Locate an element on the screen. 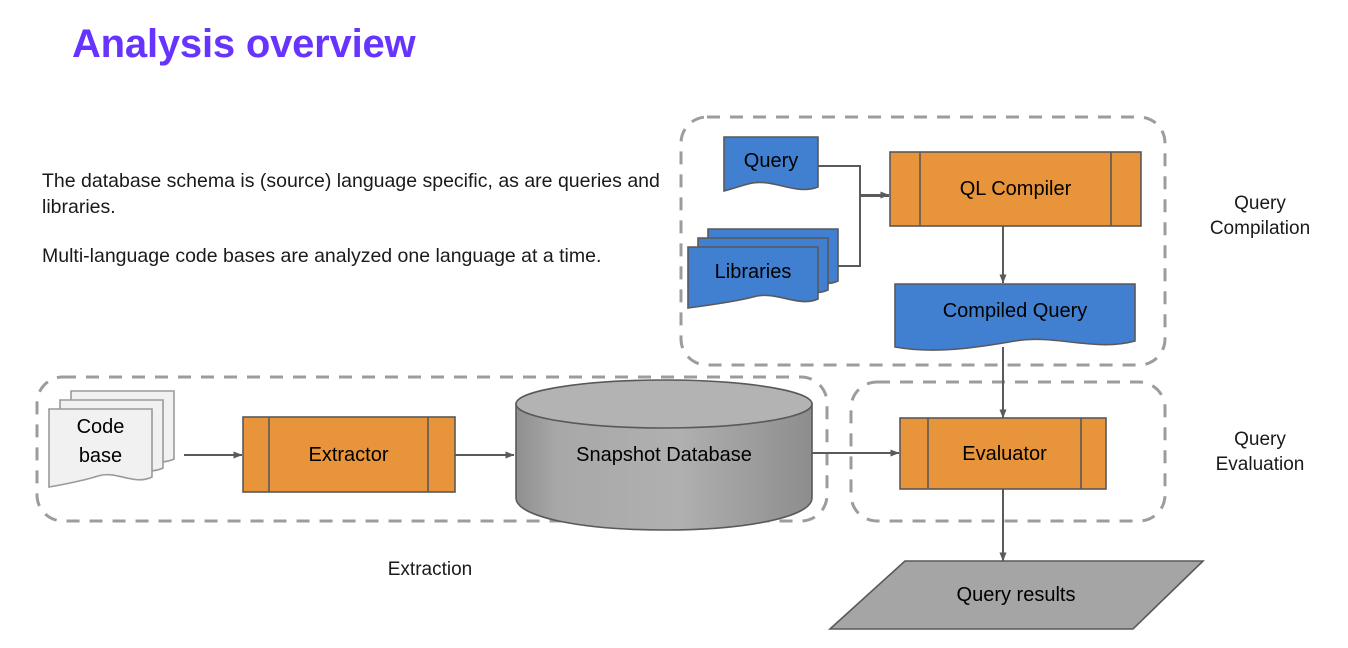 This screenshot has width=1348, height=648. node-ql-compiler is located at coordinates (1015, 189).